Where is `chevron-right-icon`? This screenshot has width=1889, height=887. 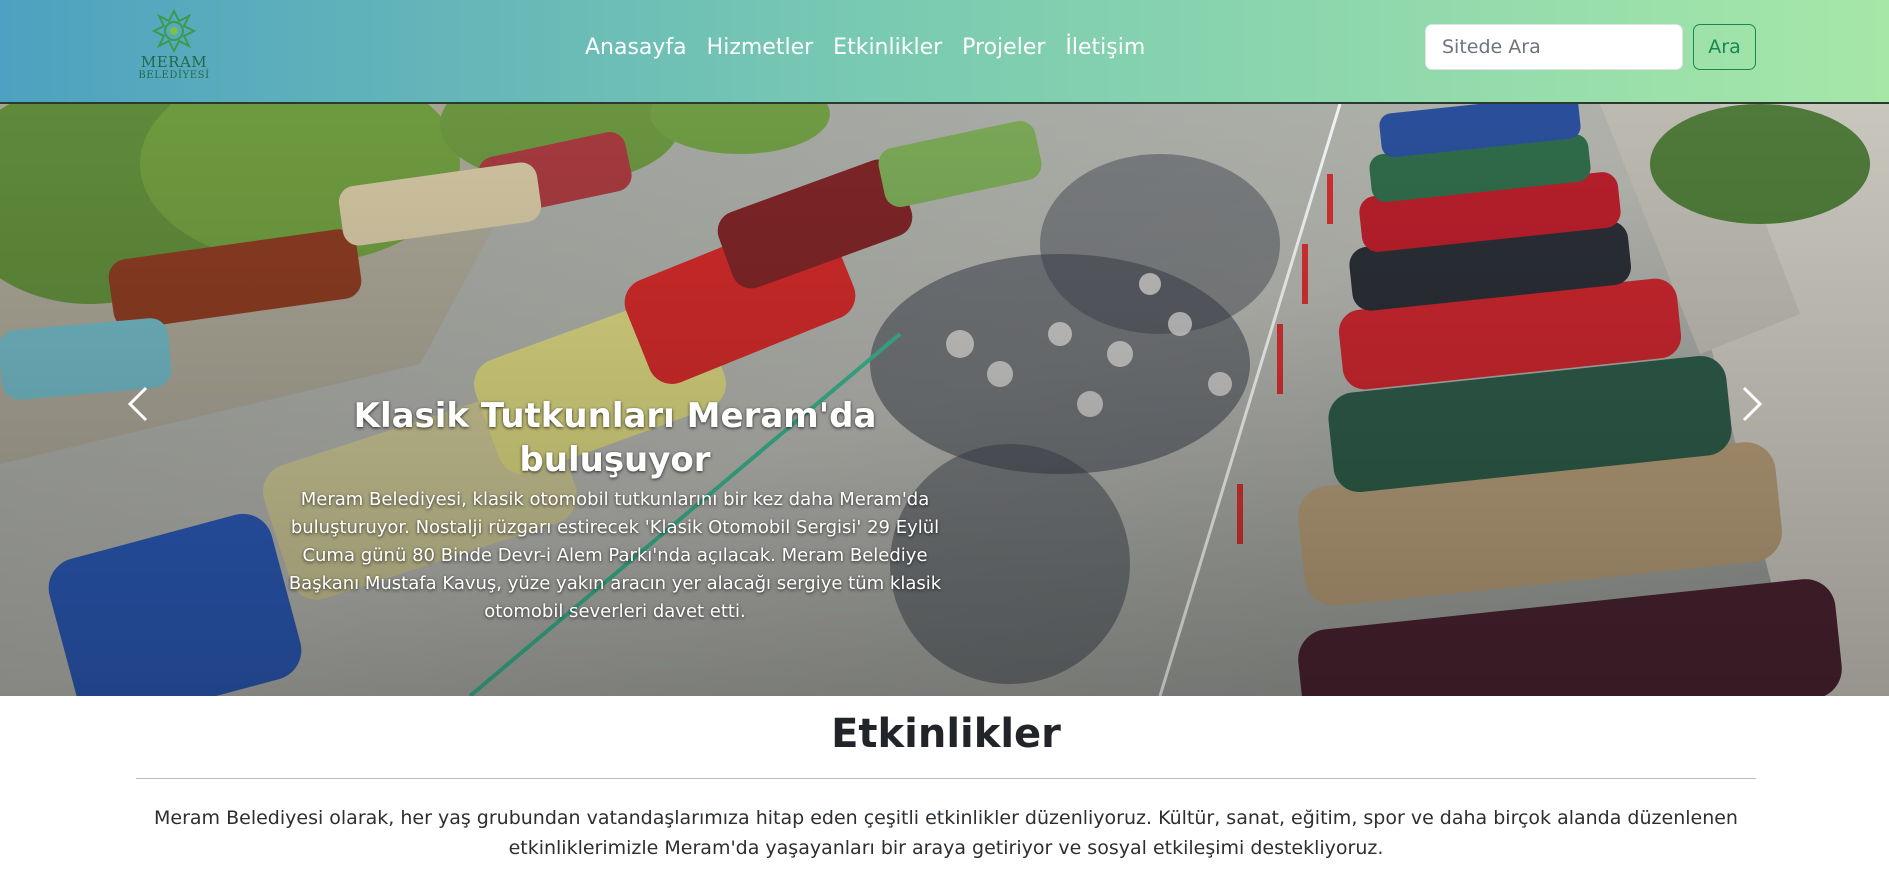
chevron-right-icon is located at coordinates (1752, 404).